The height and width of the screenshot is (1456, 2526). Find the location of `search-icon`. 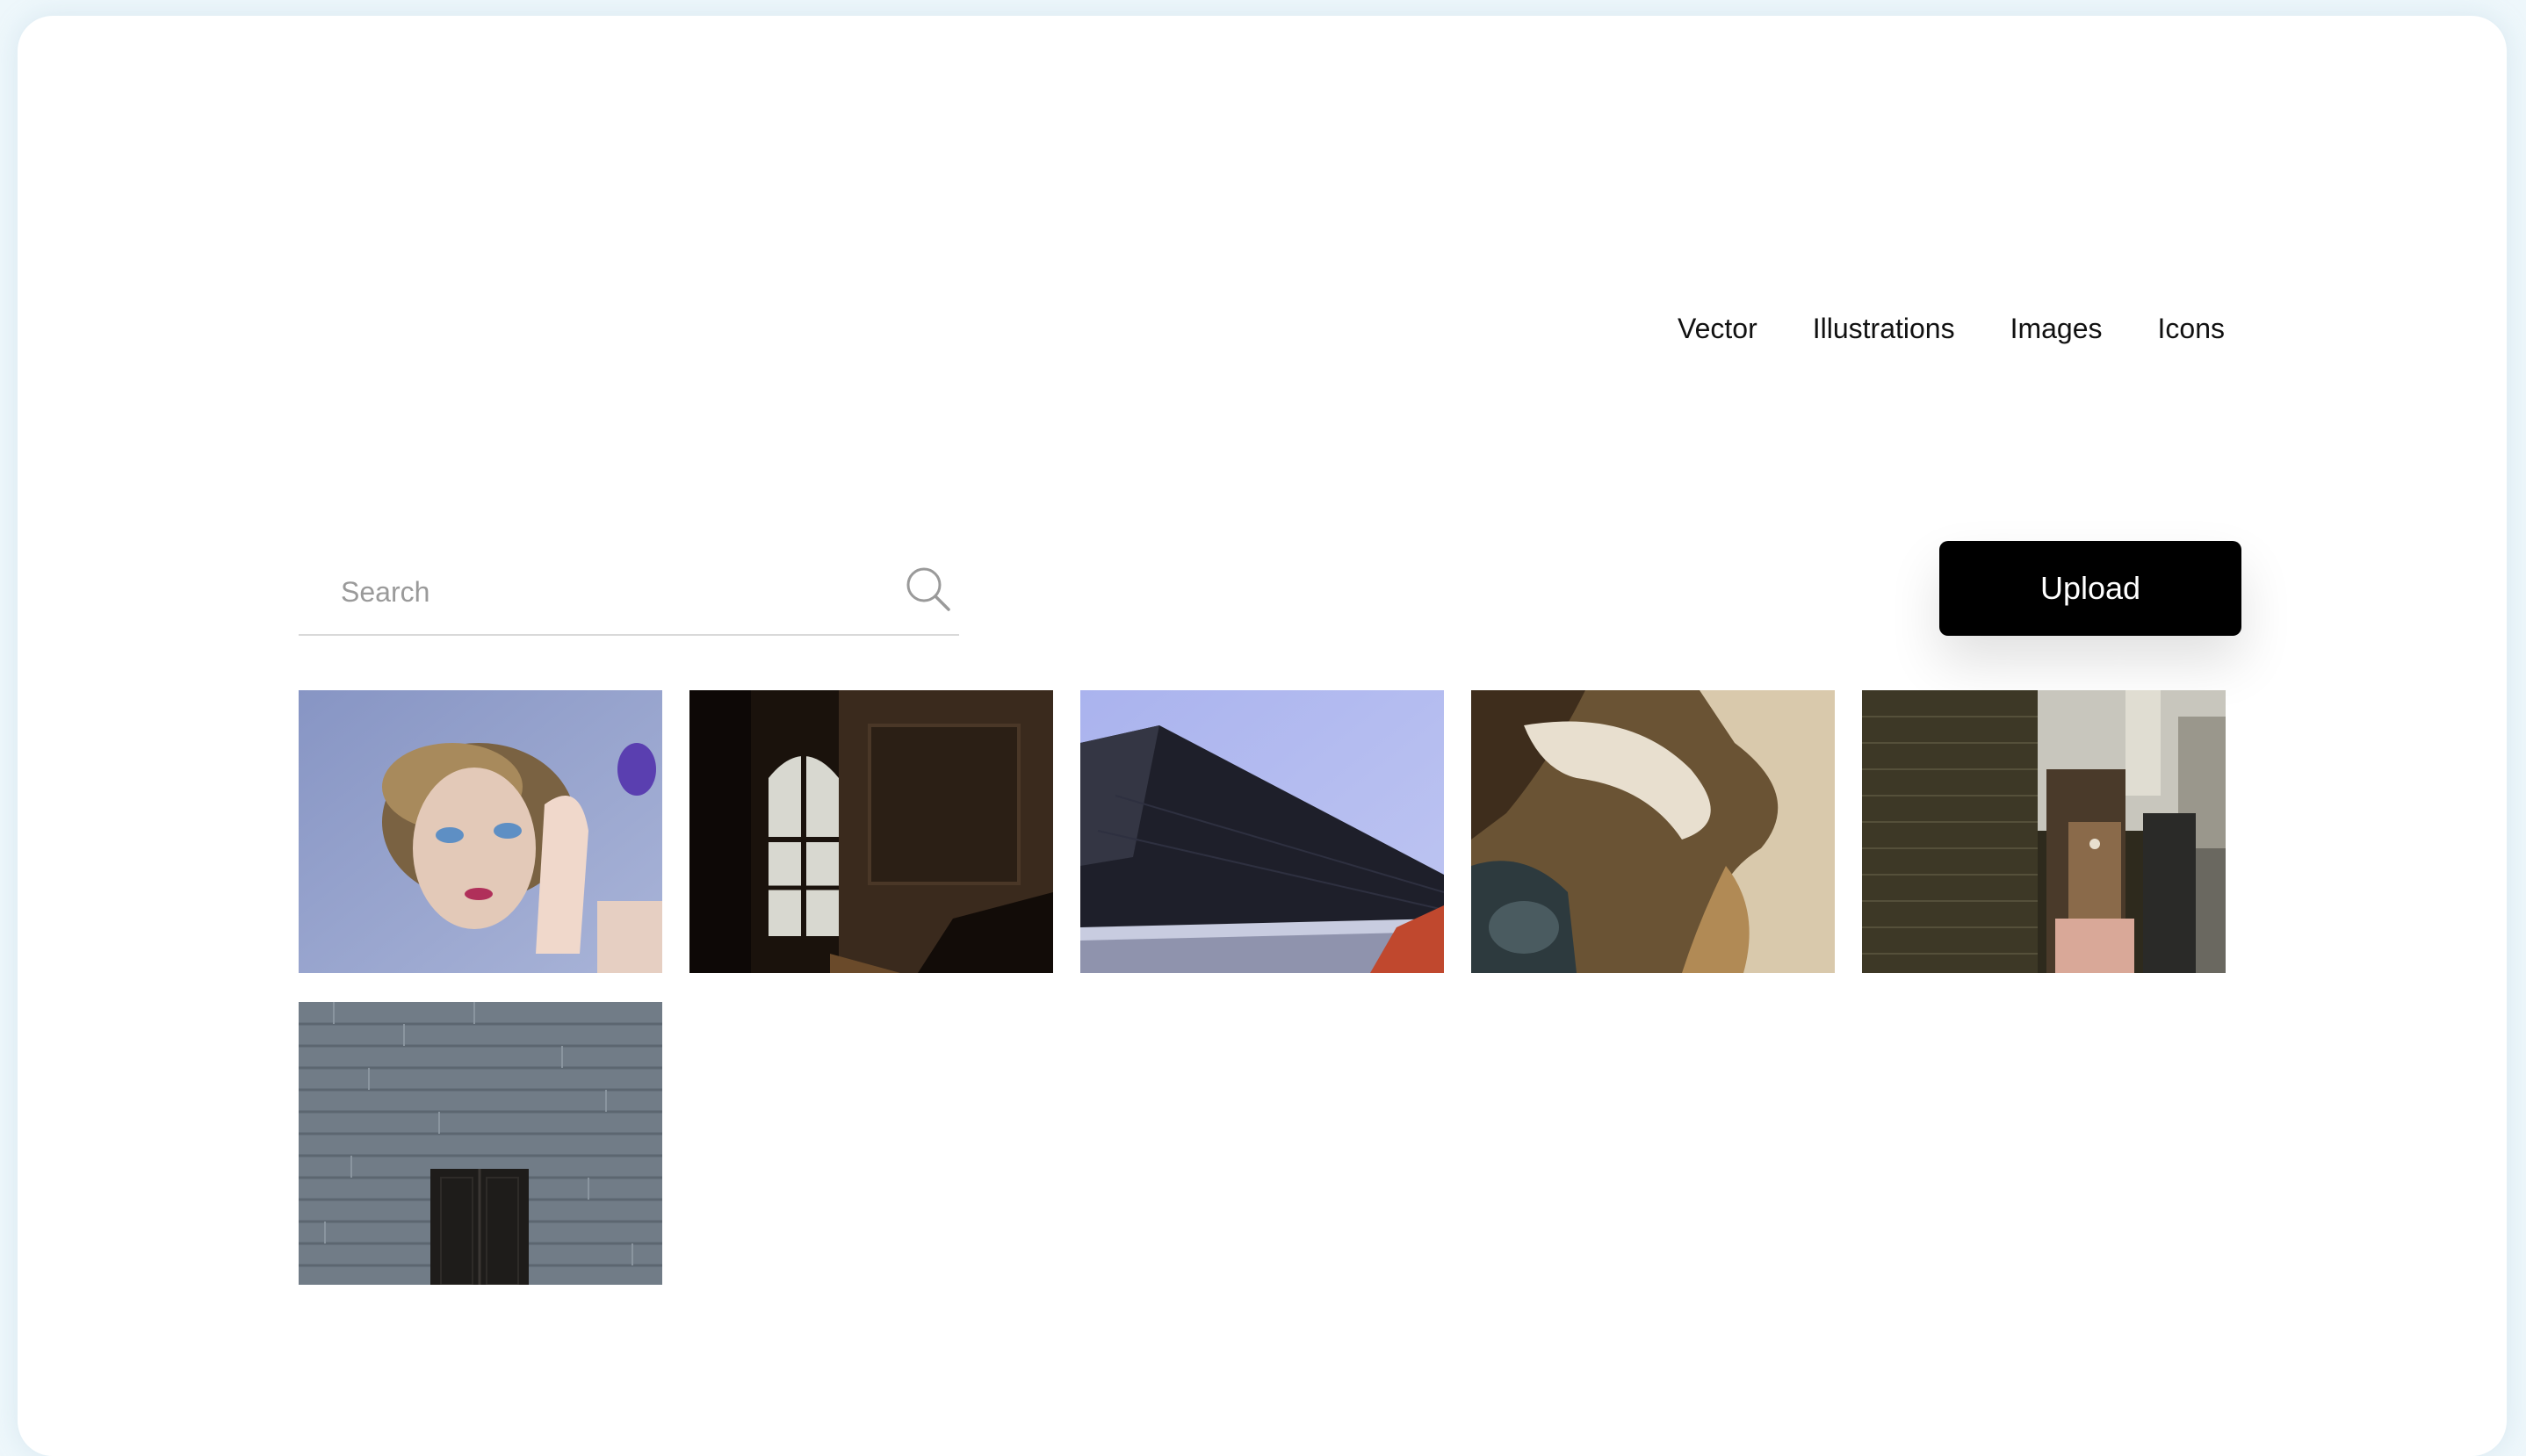

search-icon is located at coordinates (927, 588).